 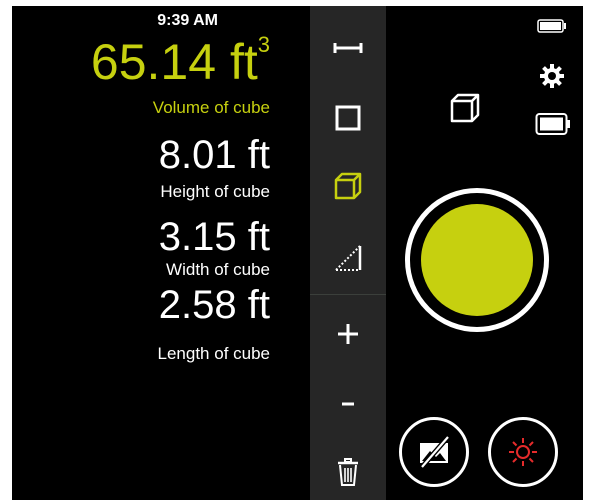 I want to click on width-value: 3.15 ft, so click(x=214, y=237).